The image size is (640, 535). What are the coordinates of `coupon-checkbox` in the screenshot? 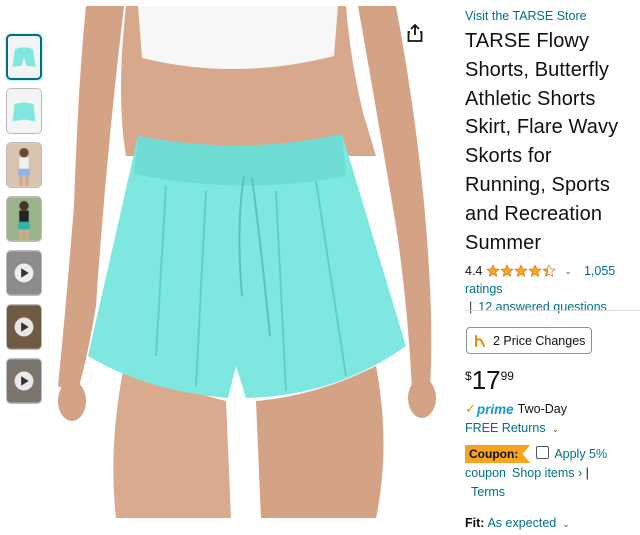 It's located at (543, 452).